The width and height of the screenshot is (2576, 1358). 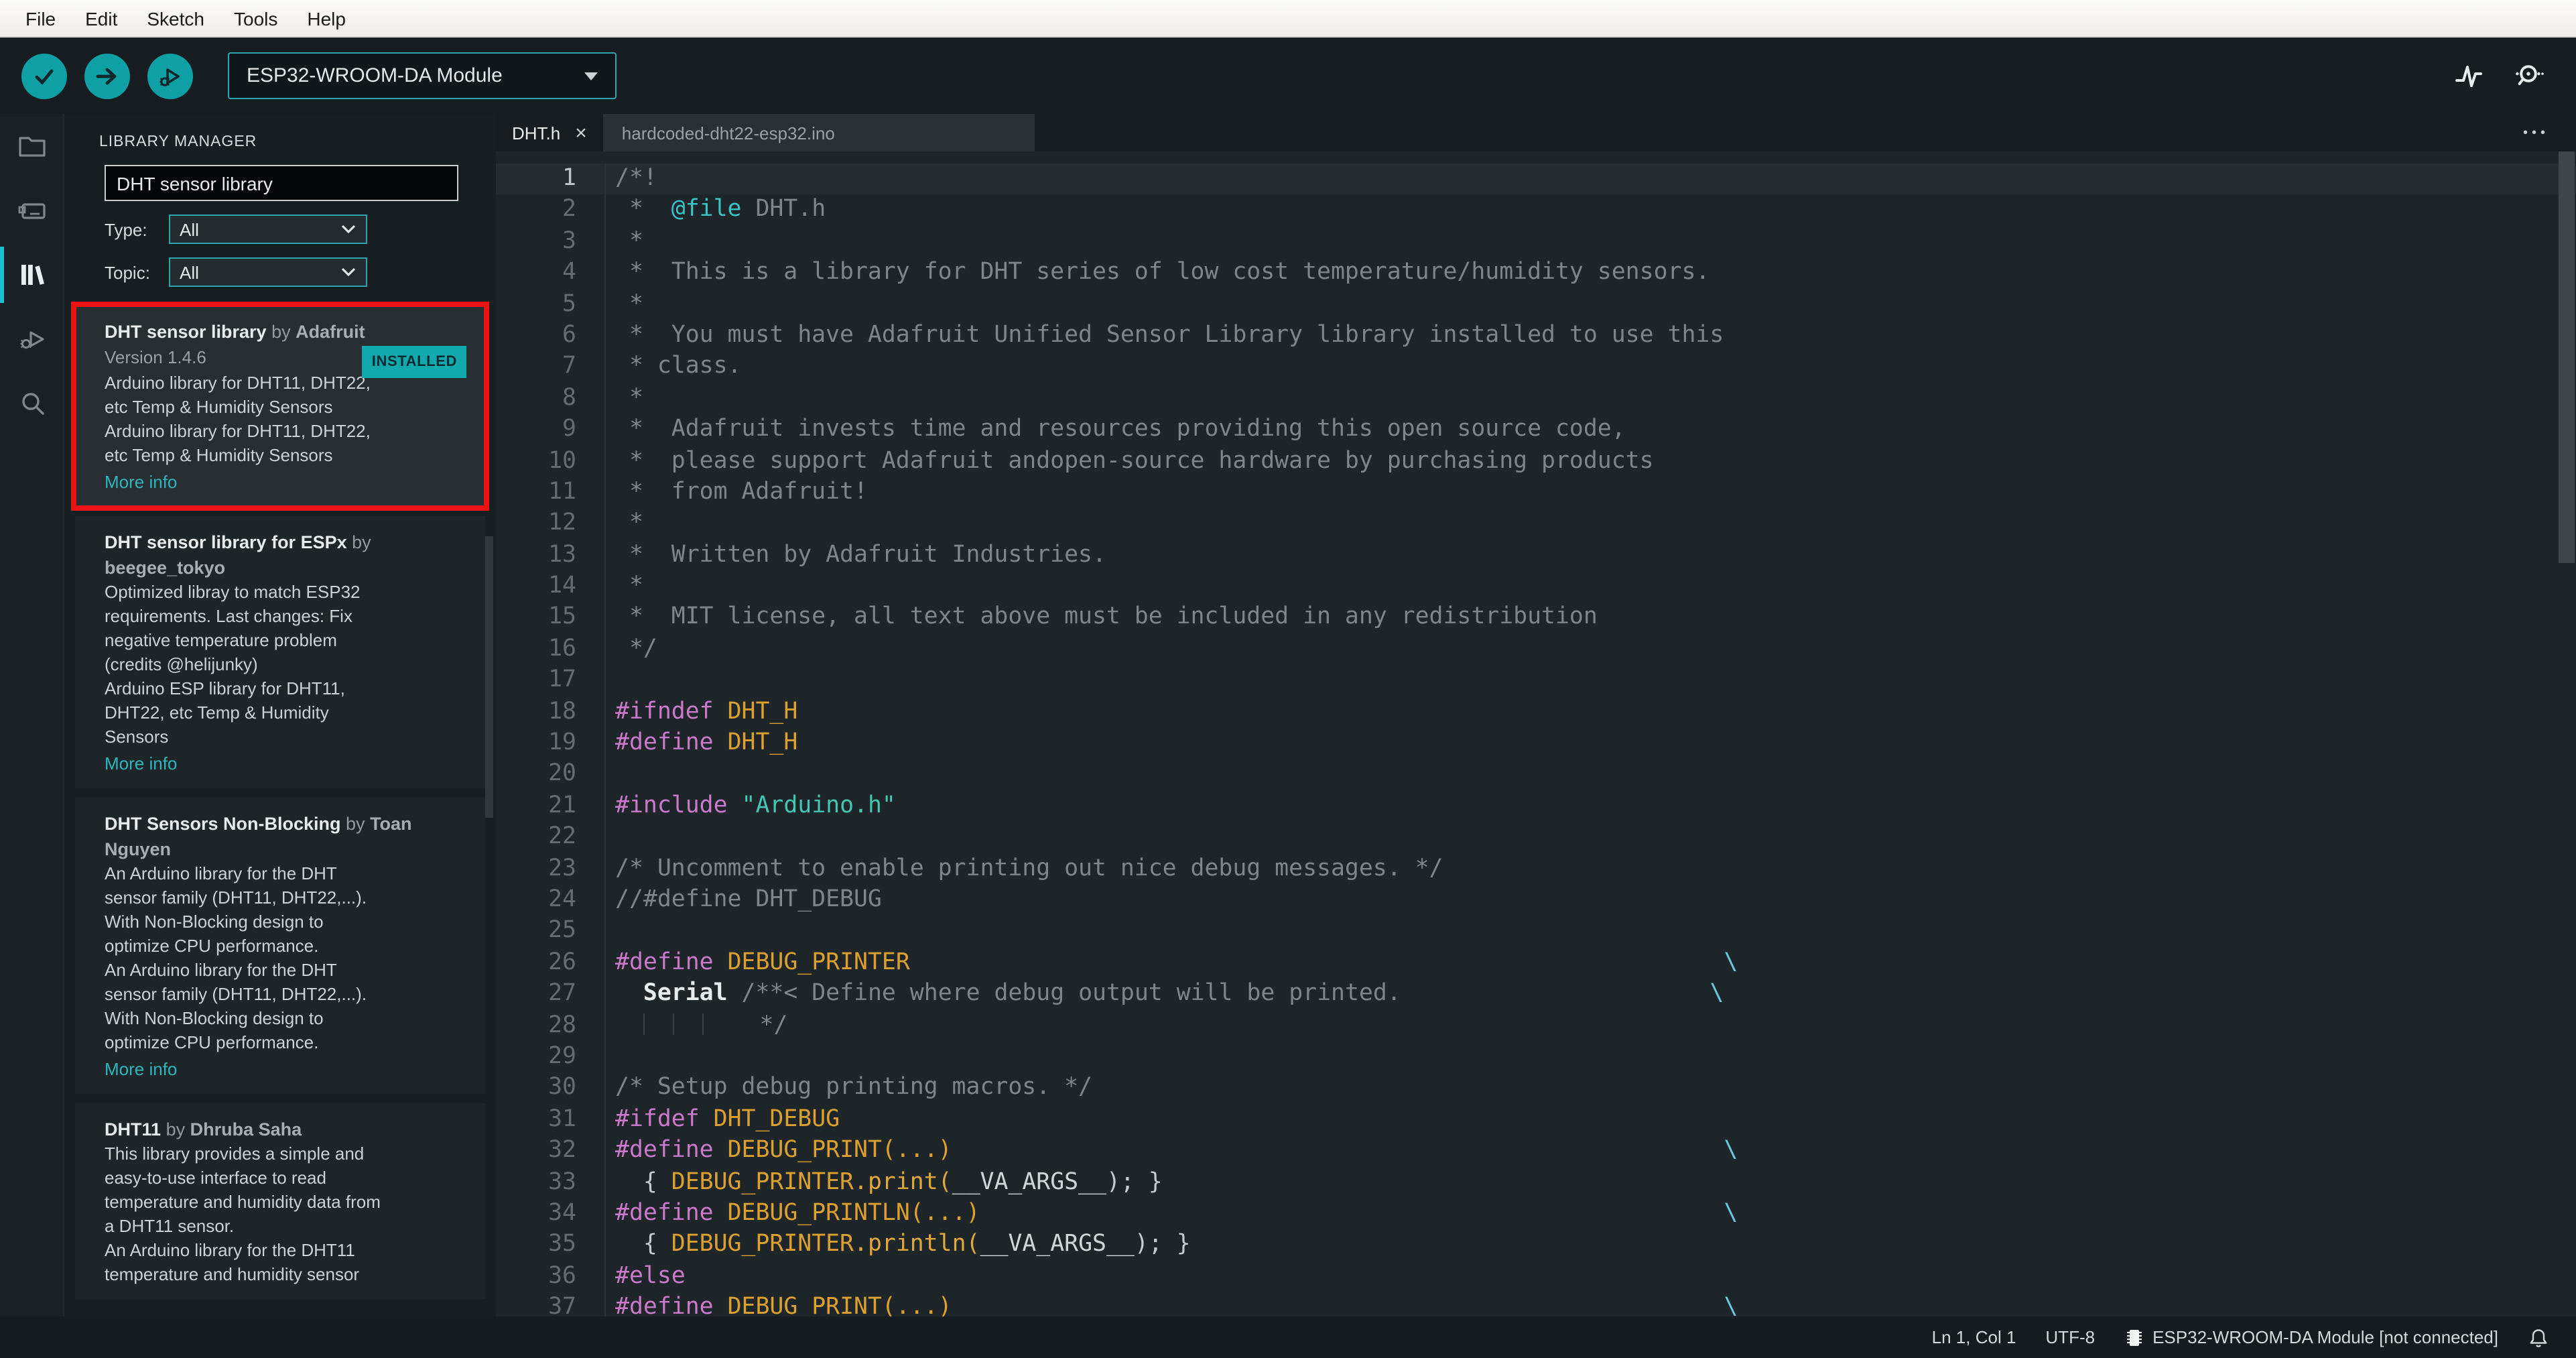 I want to click on code-line: 37 #define DEBUG_PRINT(...) \, so click(x=1536, y=1304).